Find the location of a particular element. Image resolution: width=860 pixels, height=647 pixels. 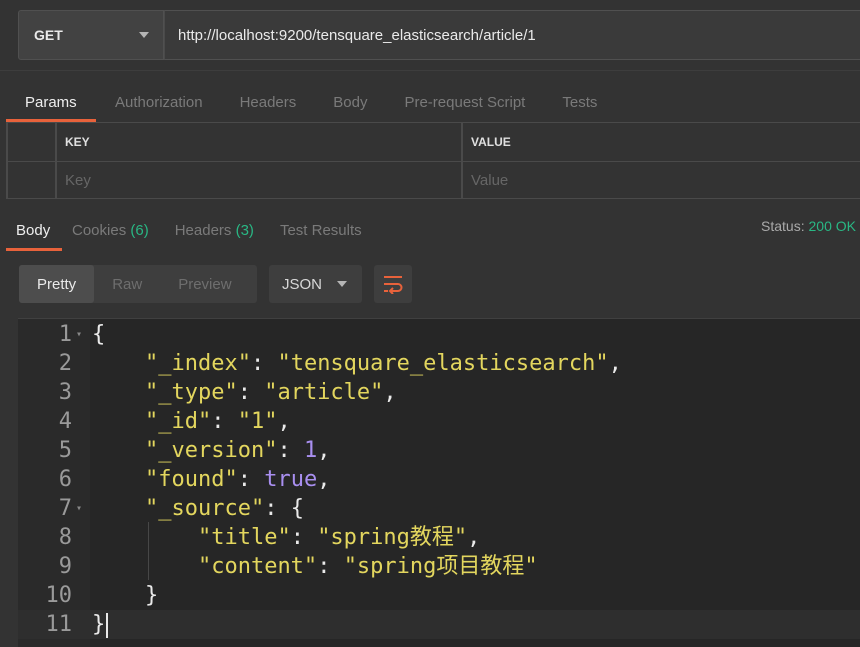

tab-response-headers: Headers (3) is located at coordinates (214, 231).